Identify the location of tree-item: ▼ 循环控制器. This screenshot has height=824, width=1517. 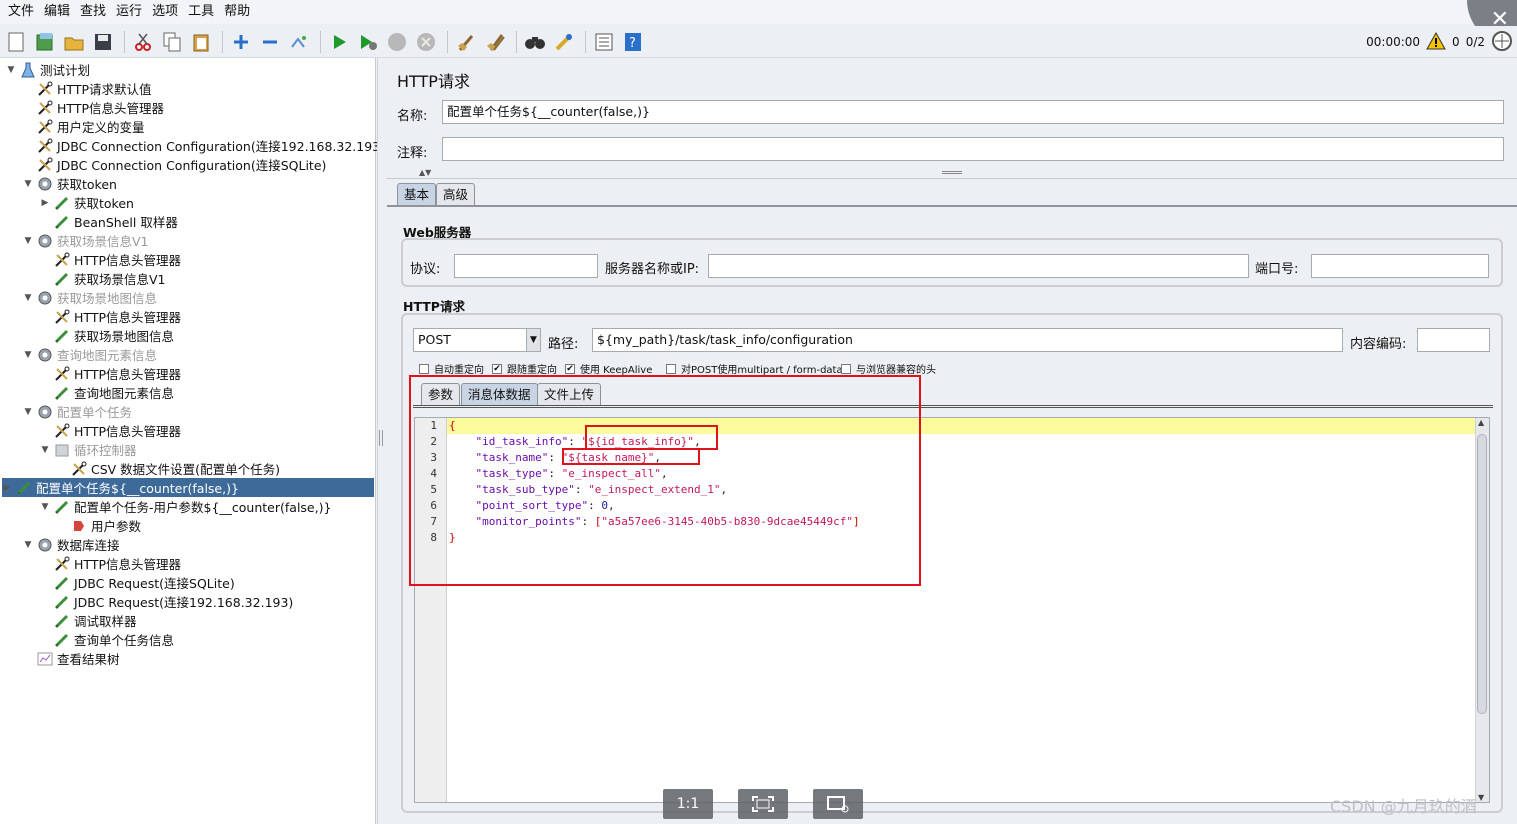
(88, 449).